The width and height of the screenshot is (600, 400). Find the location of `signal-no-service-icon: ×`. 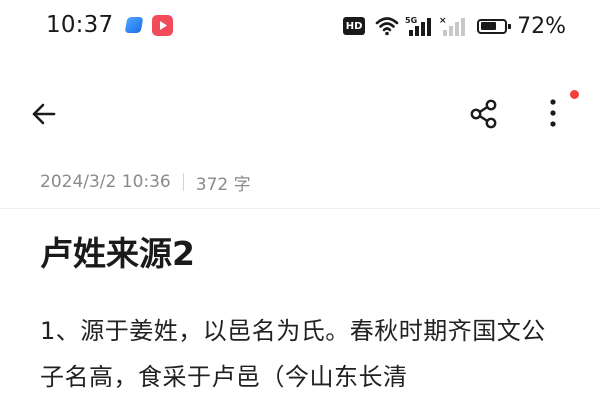

signal-no-service-icon: × is located at coordinates (452, 26).